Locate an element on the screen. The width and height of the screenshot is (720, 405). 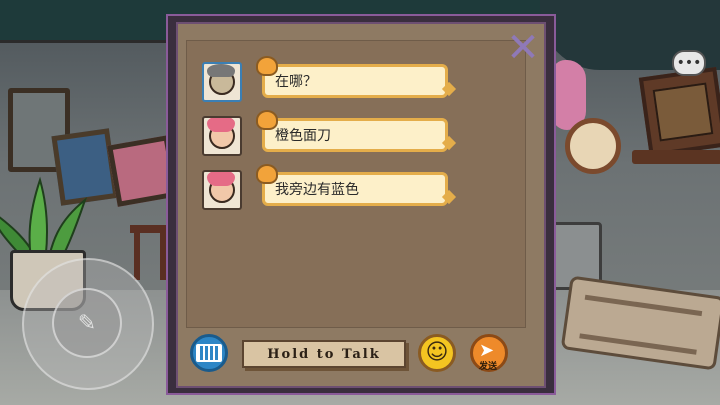
chat-bubble-icon: ••• is located at coordinates (689, 63).